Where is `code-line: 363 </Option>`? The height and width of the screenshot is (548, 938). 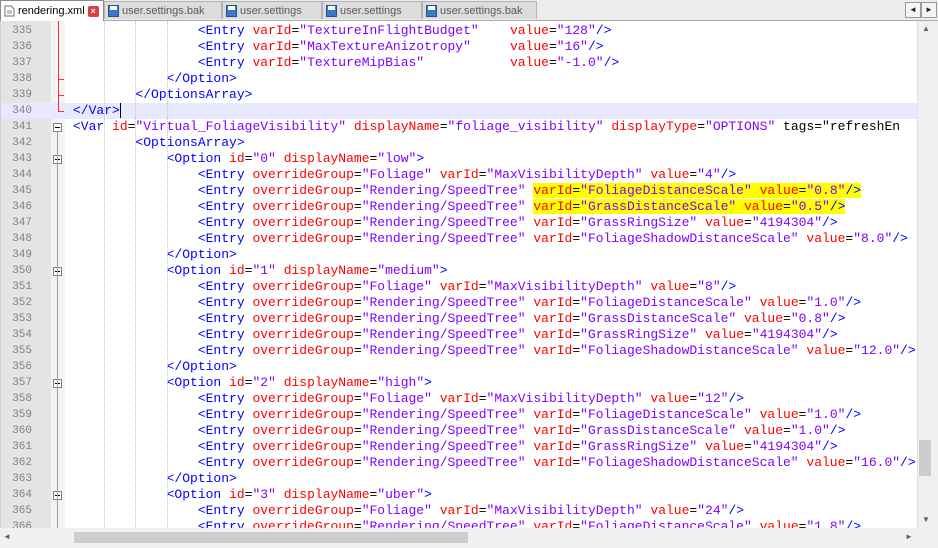
code-line: 363 </Option> is located at coordinates (459, 479).